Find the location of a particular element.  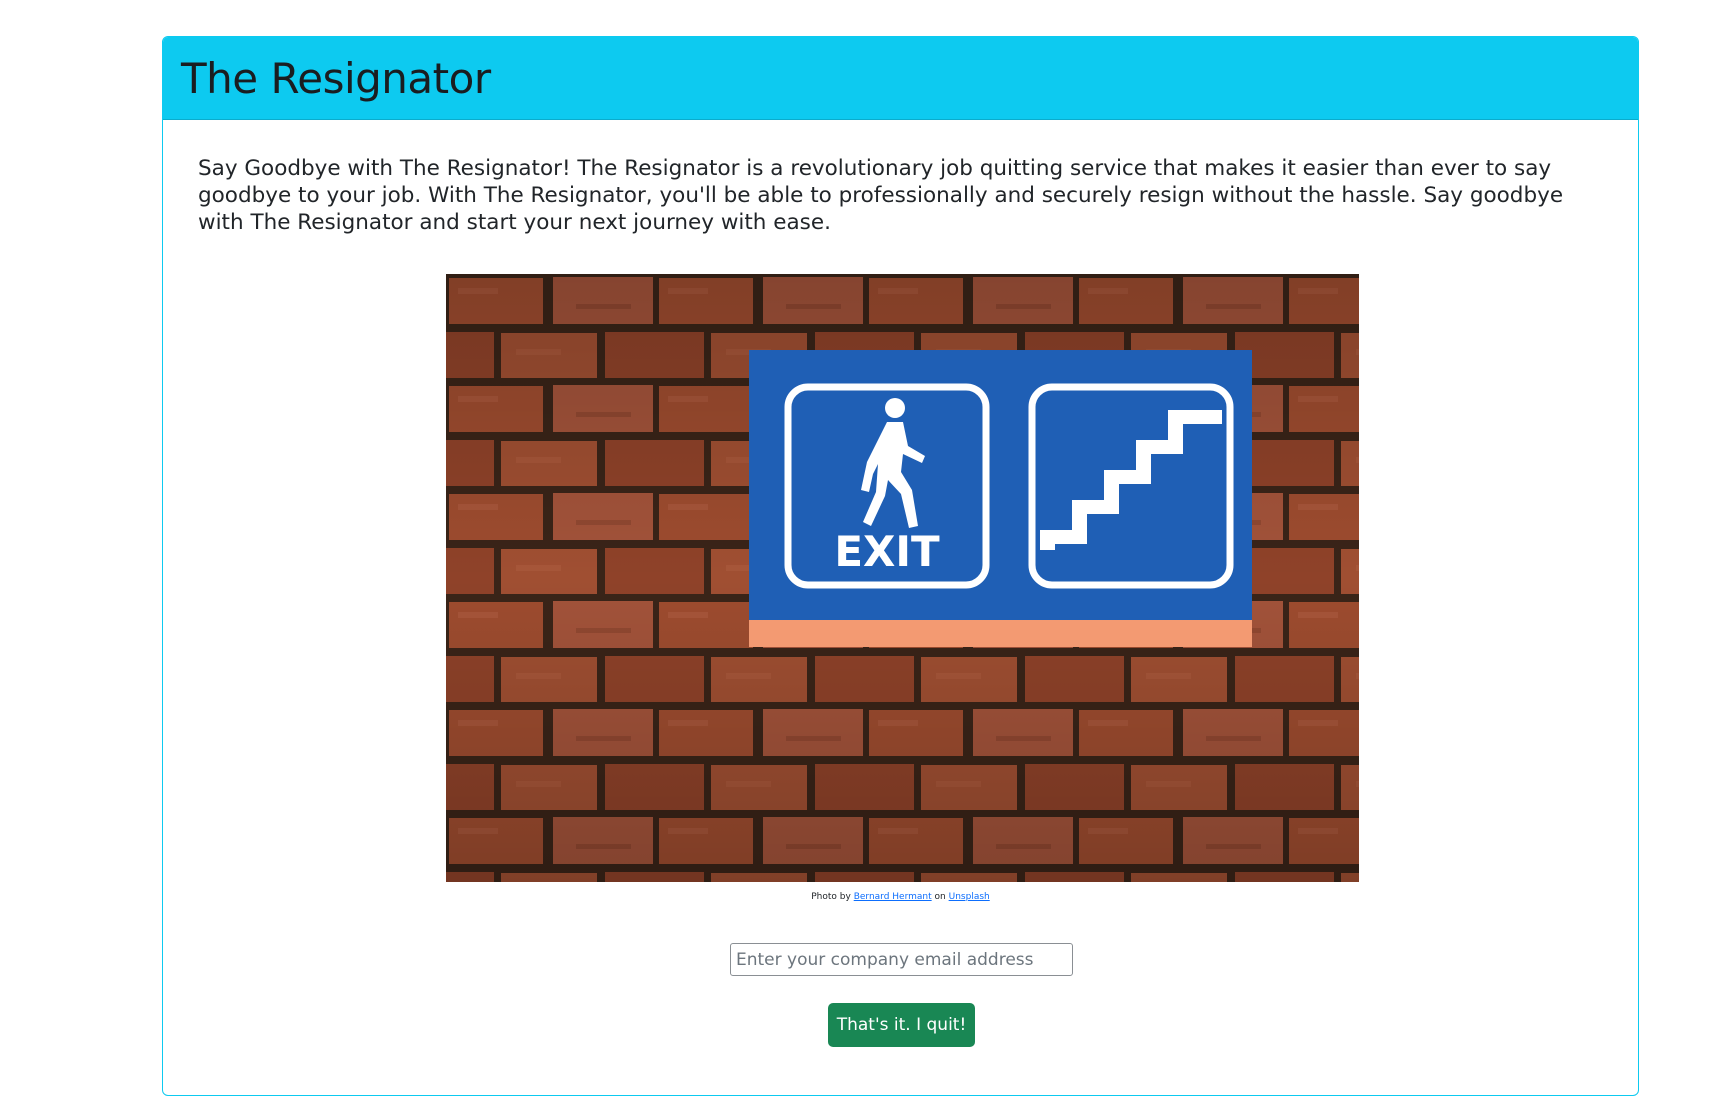

company-email-input is located at coordinates (901, 959).